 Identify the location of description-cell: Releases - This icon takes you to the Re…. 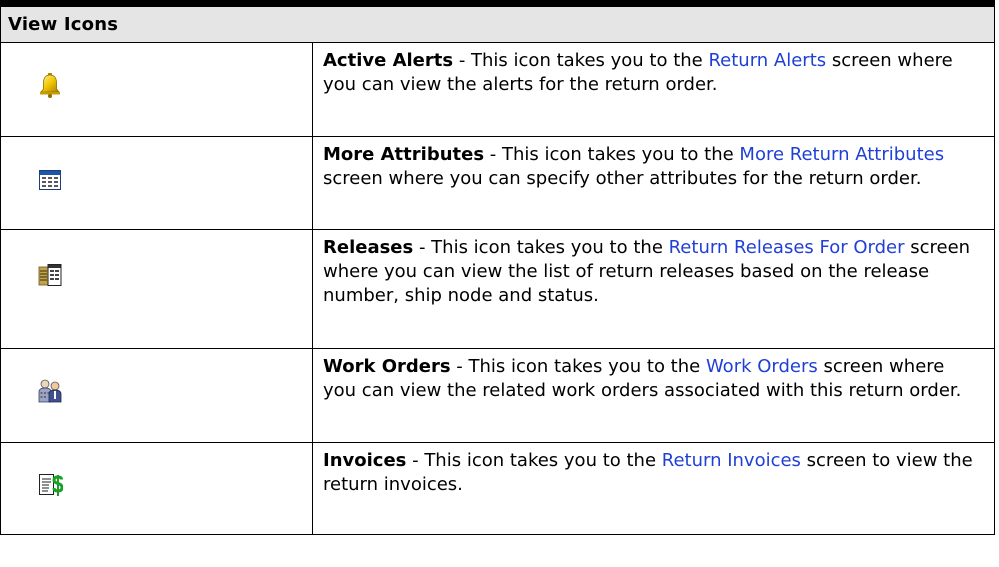
(653, 289).